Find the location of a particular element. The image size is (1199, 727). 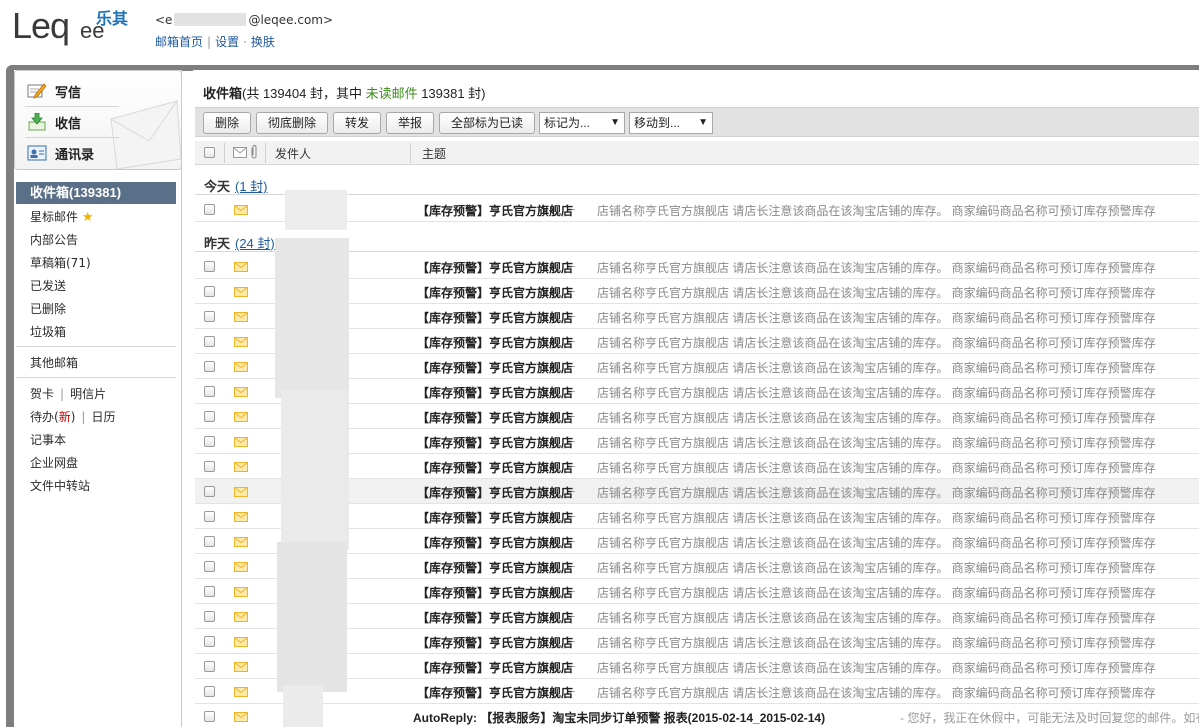

settings-link: 设置 is located at coordinates (227, 42).